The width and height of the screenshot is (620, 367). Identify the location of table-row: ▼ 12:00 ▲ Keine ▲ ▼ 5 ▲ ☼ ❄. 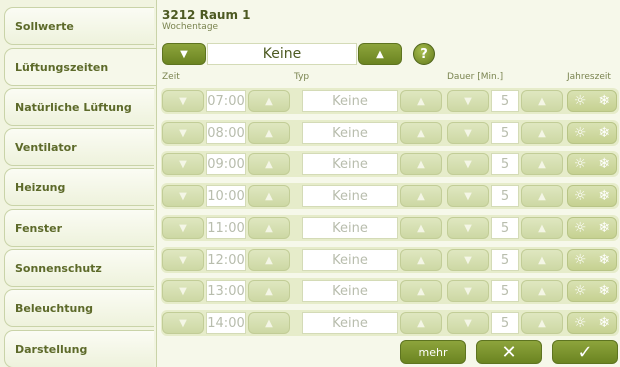
(390, 260).